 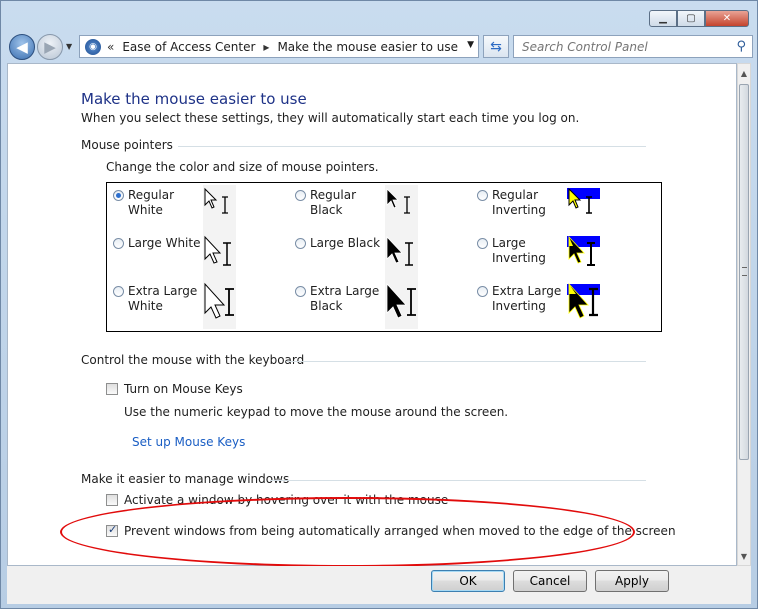 What do you see at coordinates (468, 581) in the screenshot?
I see `ok-button: OK` at bounding box center [468, 581].